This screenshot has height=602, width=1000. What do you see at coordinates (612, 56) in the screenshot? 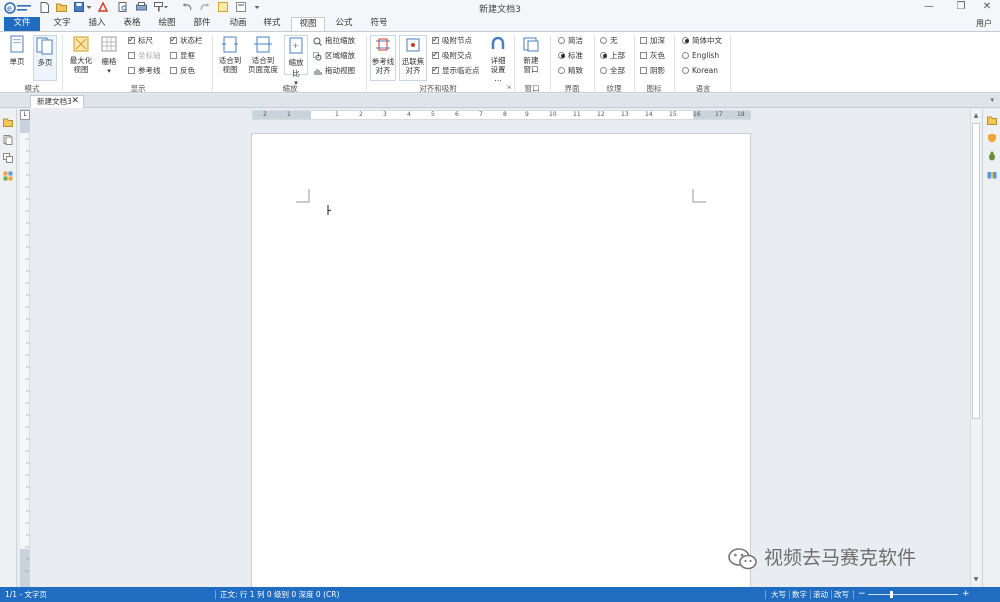
I see `texture-option-top: 上部` at bounding box center [612, 56].